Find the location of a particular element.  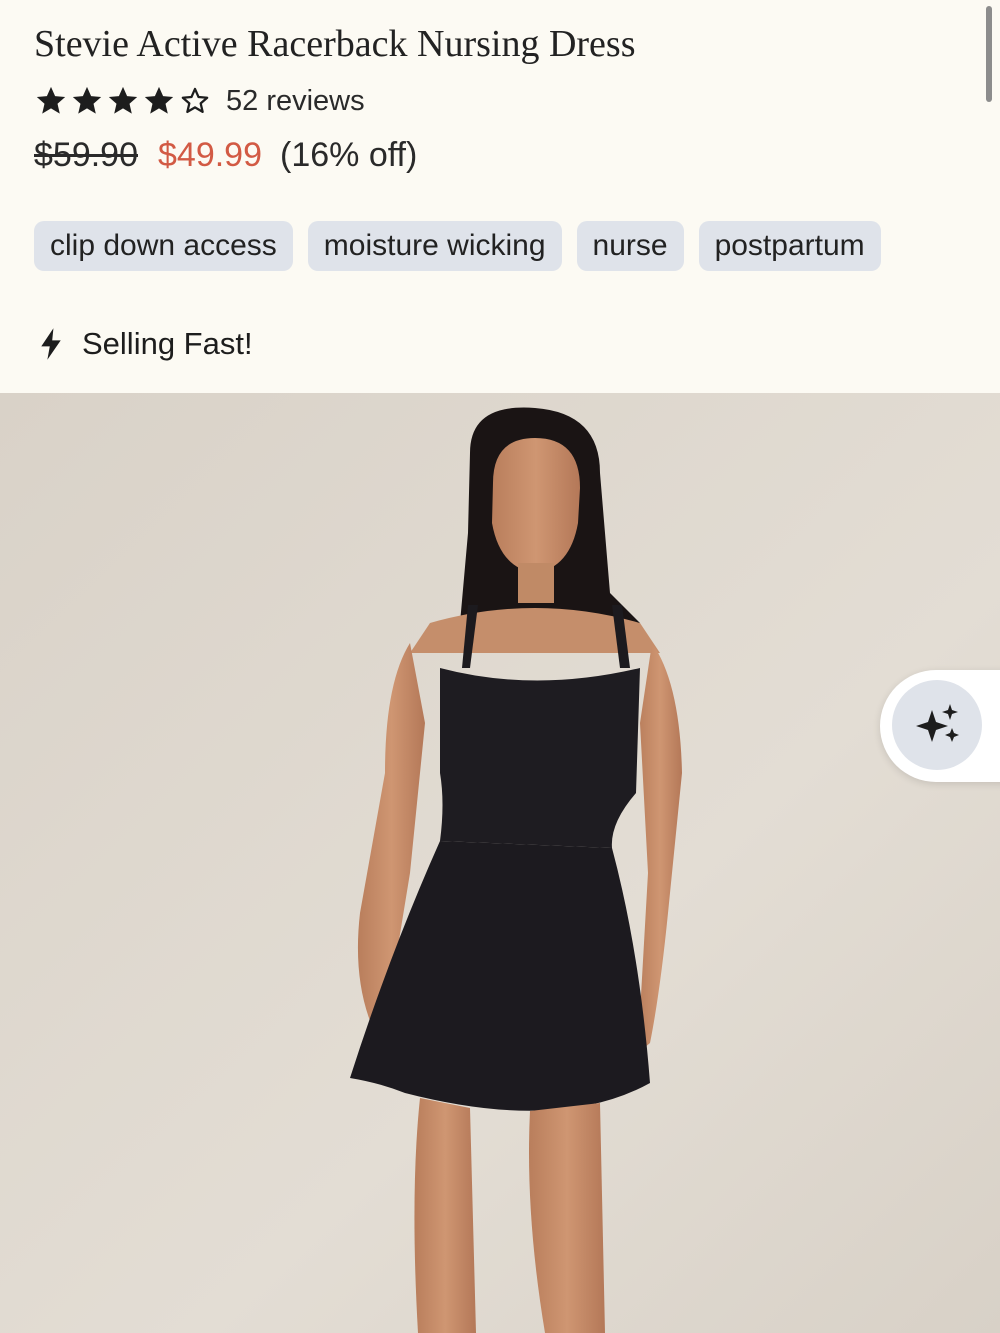

price-row: $59.90 $49.99 (16% off) is located at coordinates (225, 155).